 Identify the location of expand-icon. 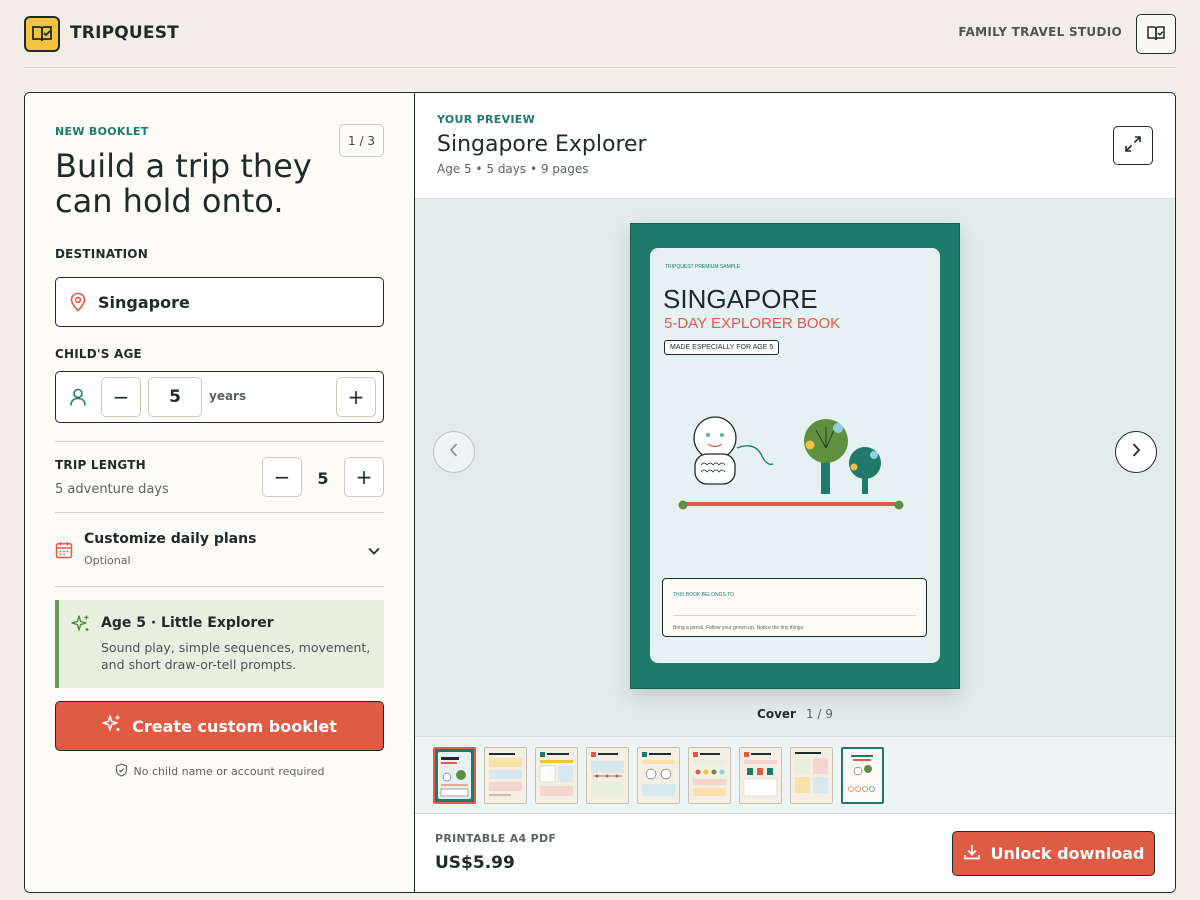
(1133, 146).